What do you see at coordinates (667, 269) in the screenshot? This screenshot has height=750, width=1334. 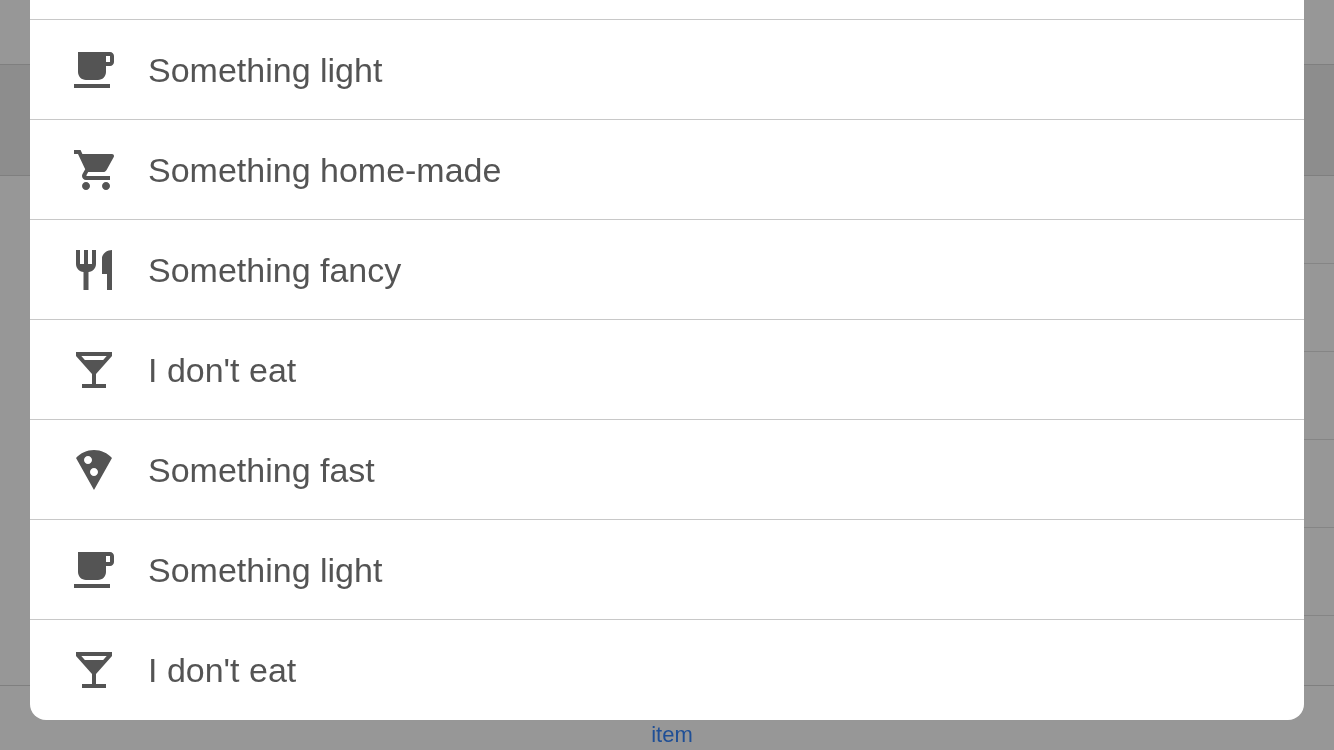 I see `menu-option: Something fancy` at bounding box center [667, 269].